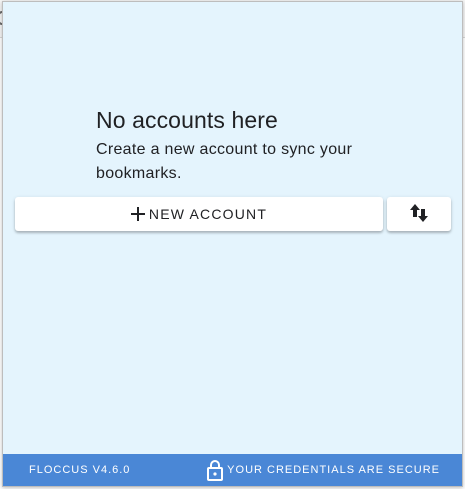 The width and height of the screenshot is (465, 489). What do you see at coordinates (333, 470) in the screenshot?
I see `security-notice-label: YOUR CREDENTIALS ARE SECURE` at bounding box center [333, 470].